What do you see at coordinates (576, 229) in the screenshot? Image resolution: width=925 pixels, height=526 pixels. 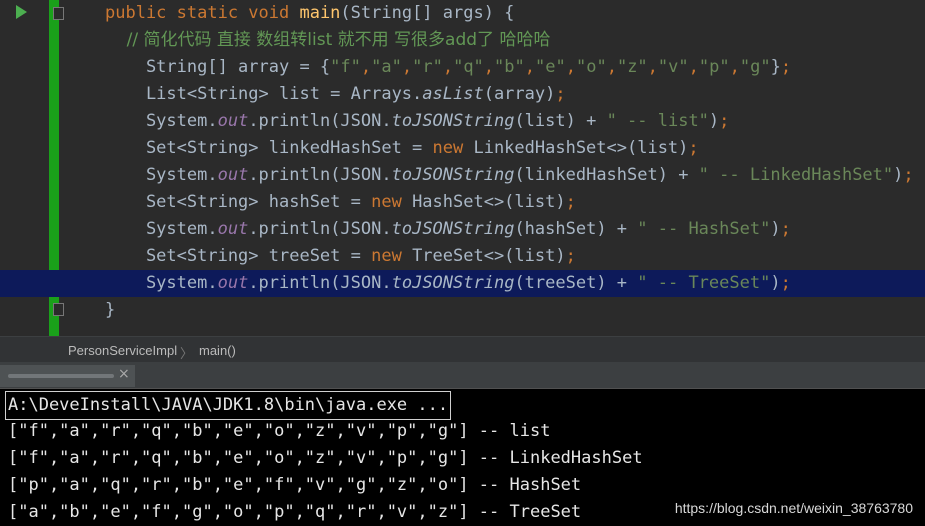 I see `code-token: (hashSet) +` at bounding box center [576, 229].